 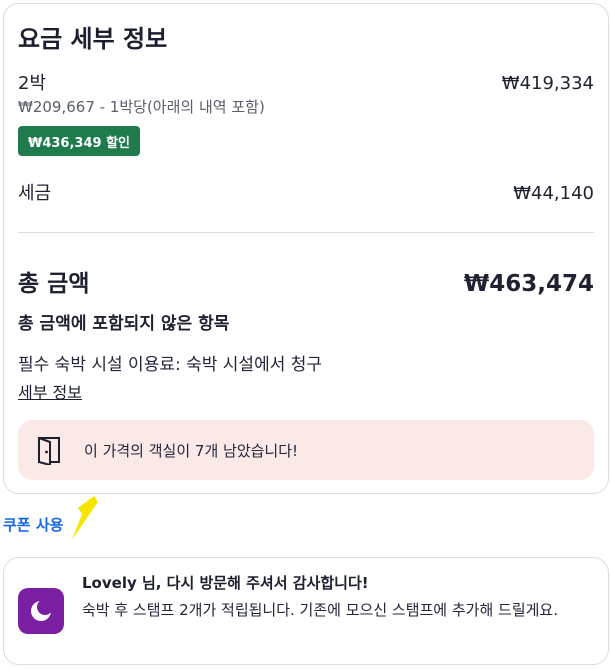 I want to click on moon-icon, so click(x=42, y=610).